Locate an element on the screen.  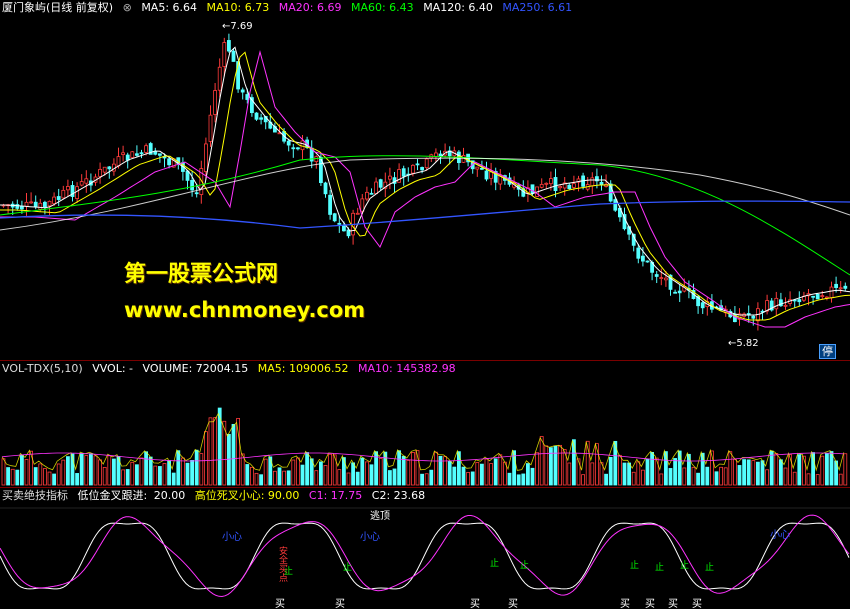
vol-ma10-line is located at coordinates (422, 457).